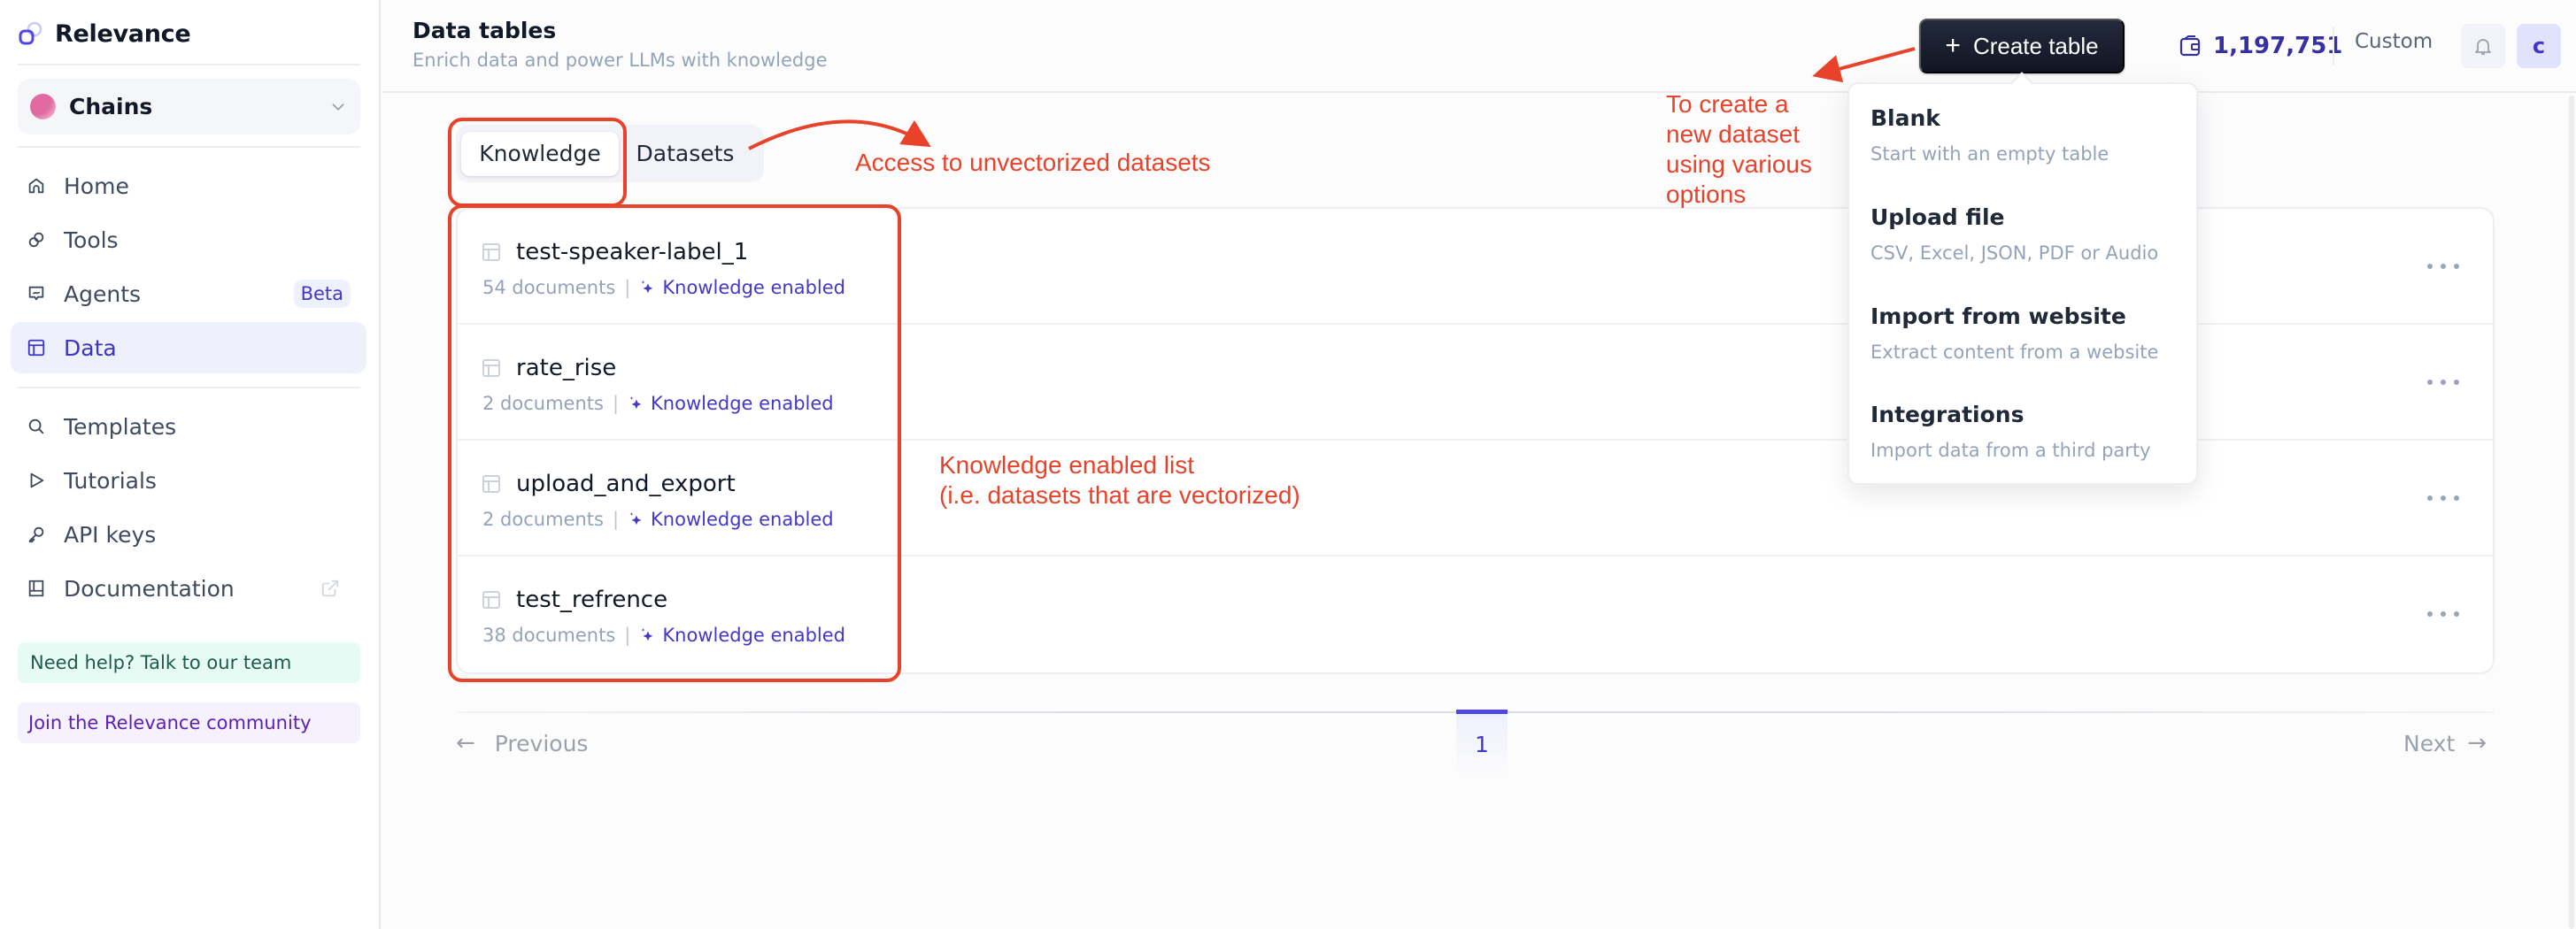 This screenshot has height=929, width=2576. I want to click on sidebar-item-label: Data, so click(90, 347).